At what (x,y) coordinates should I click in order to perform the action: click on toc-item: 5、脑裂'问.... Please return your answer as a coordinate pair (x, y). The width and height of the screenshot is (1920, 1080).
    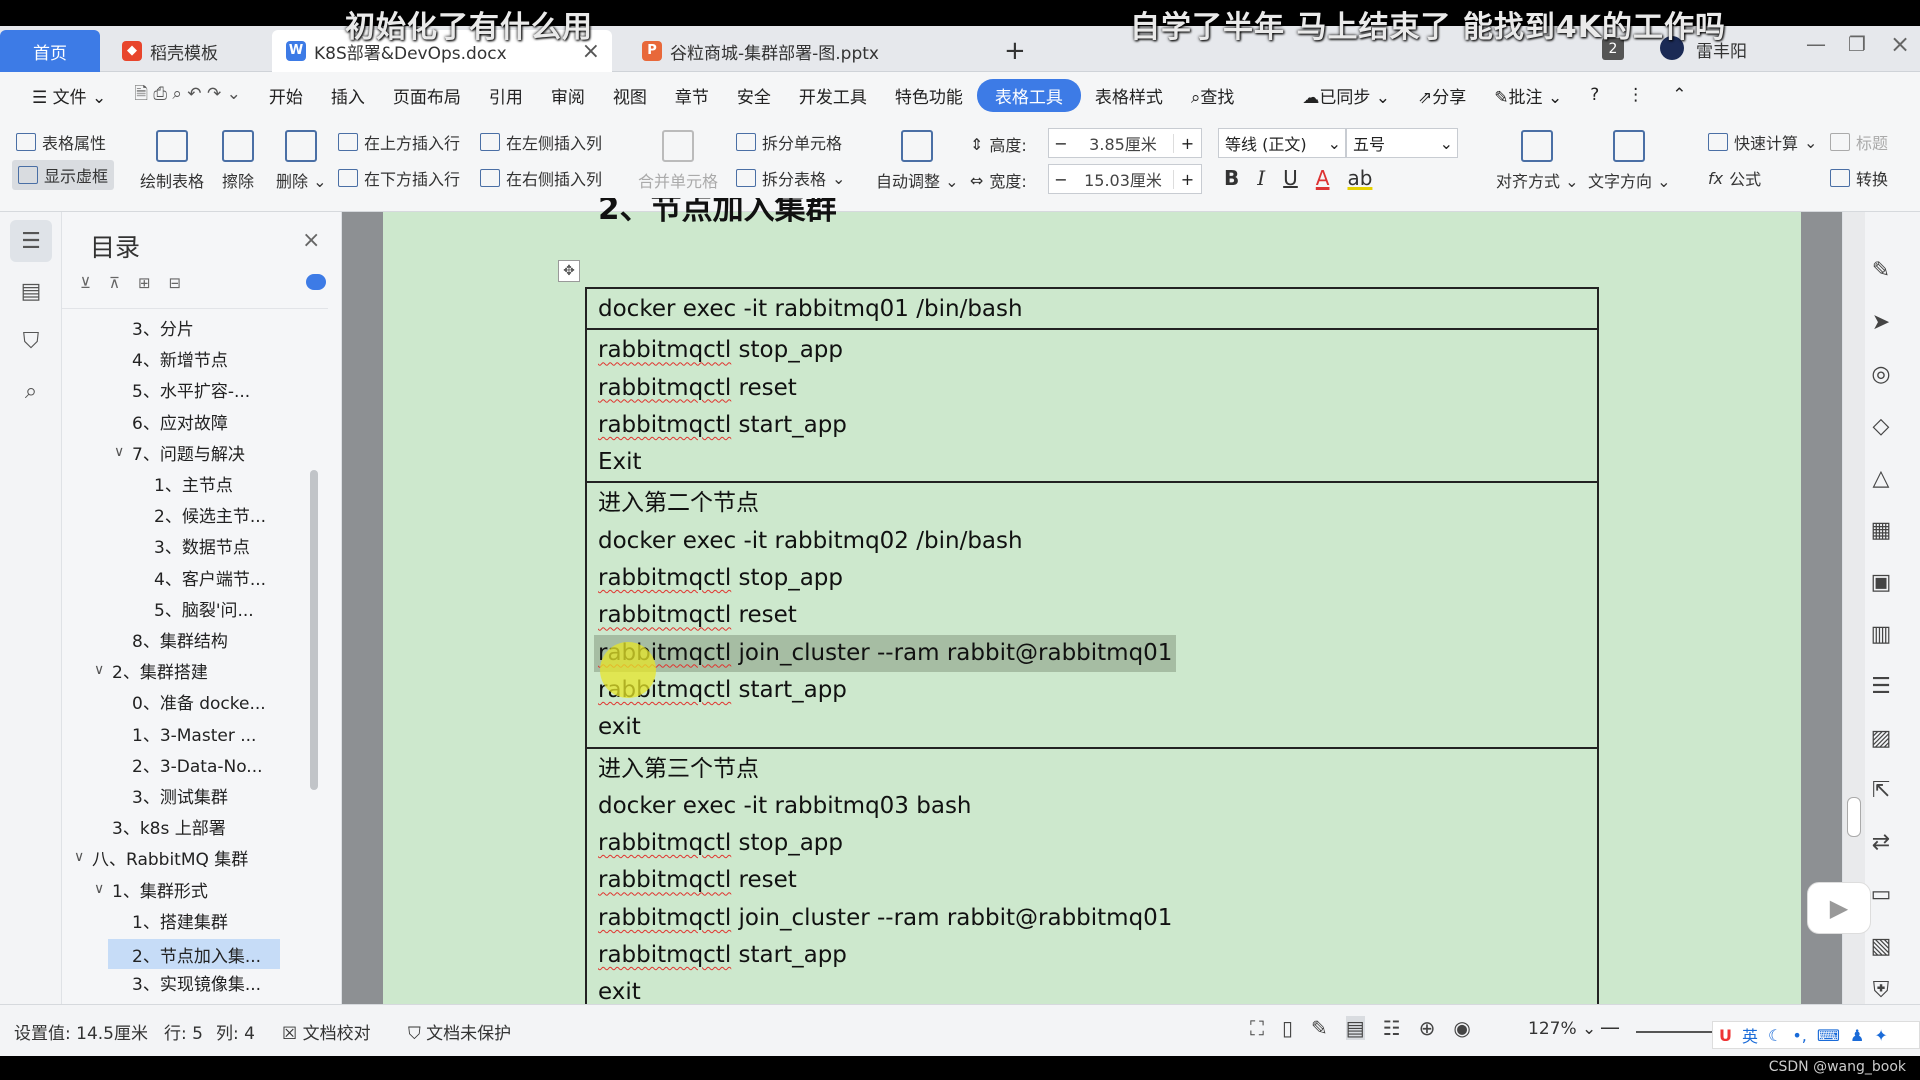
    Looking at the image, I should click on (204, 608).